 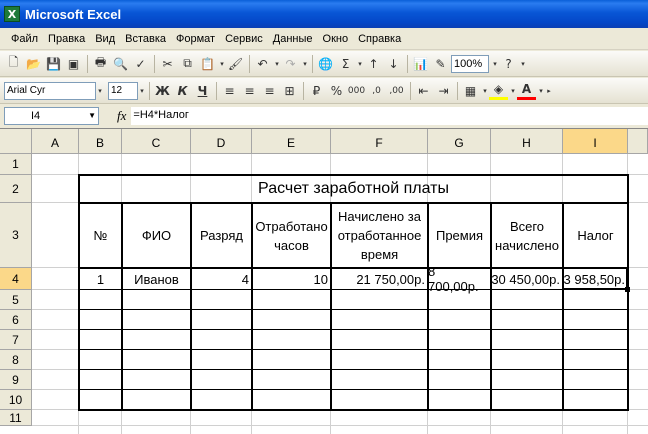 What do you see at coordinates (16, 235) in the screenshot?
I see `row-header-3: 3` at bounding box center [16, 235].